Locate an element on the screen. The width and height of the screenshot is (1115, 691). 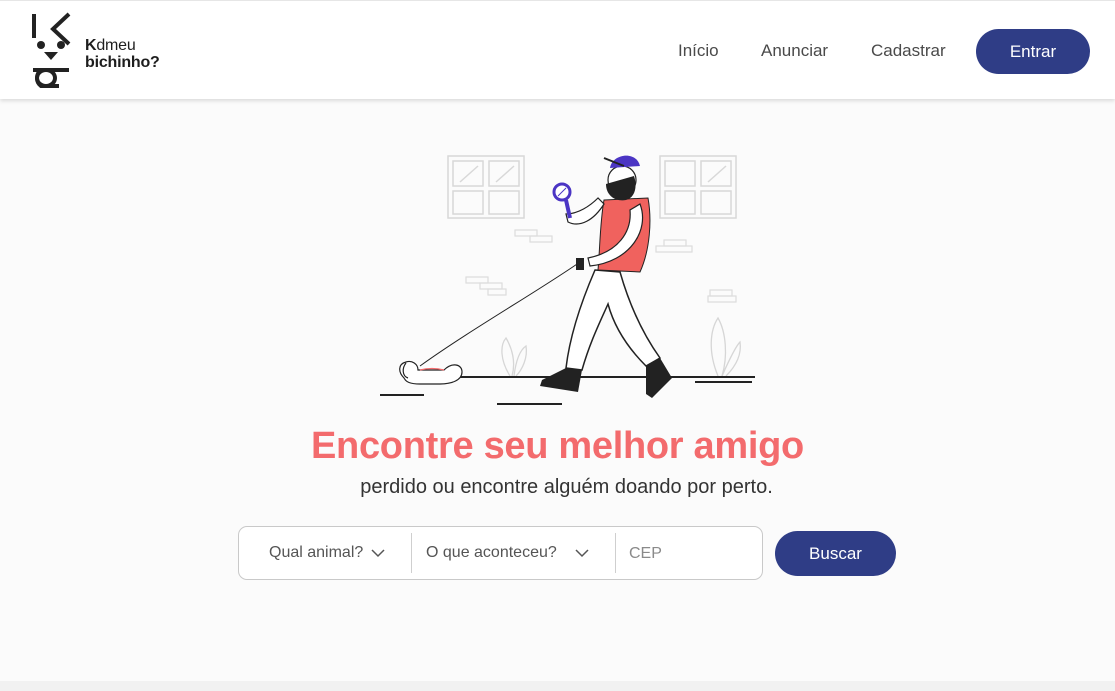
dog is located at coordinates (431, 372).